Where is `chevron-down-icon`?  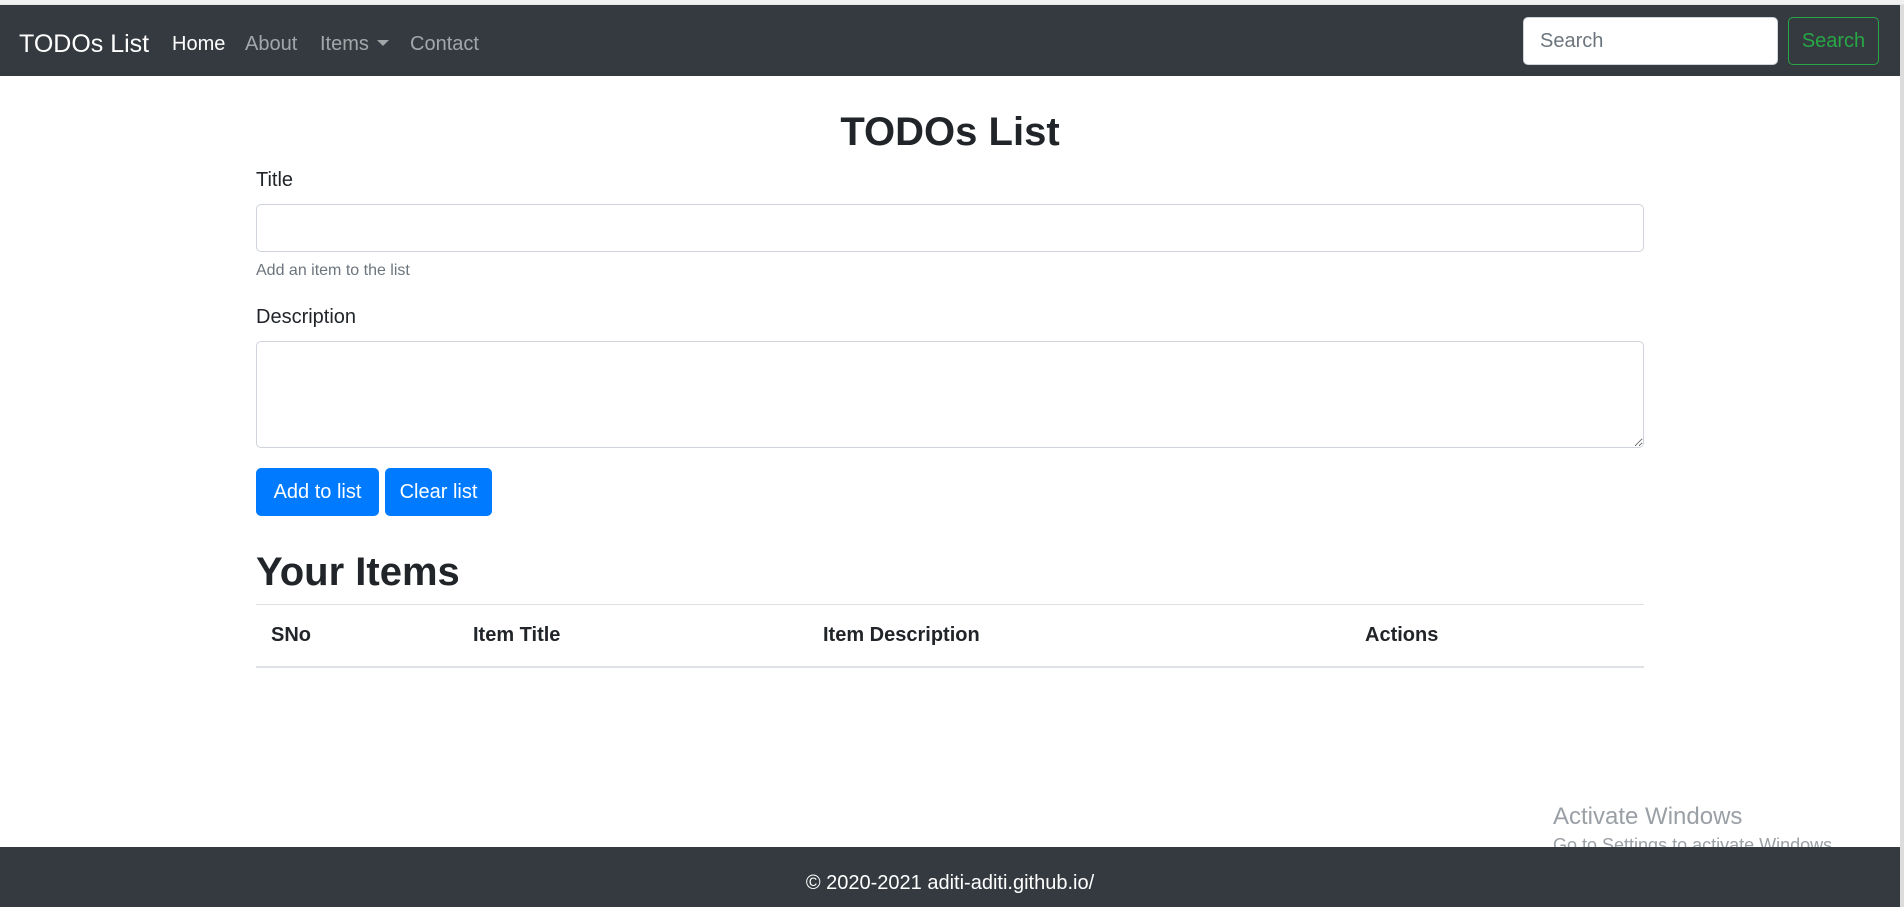 chevron-down-icon is located at coordinates (382, 43).